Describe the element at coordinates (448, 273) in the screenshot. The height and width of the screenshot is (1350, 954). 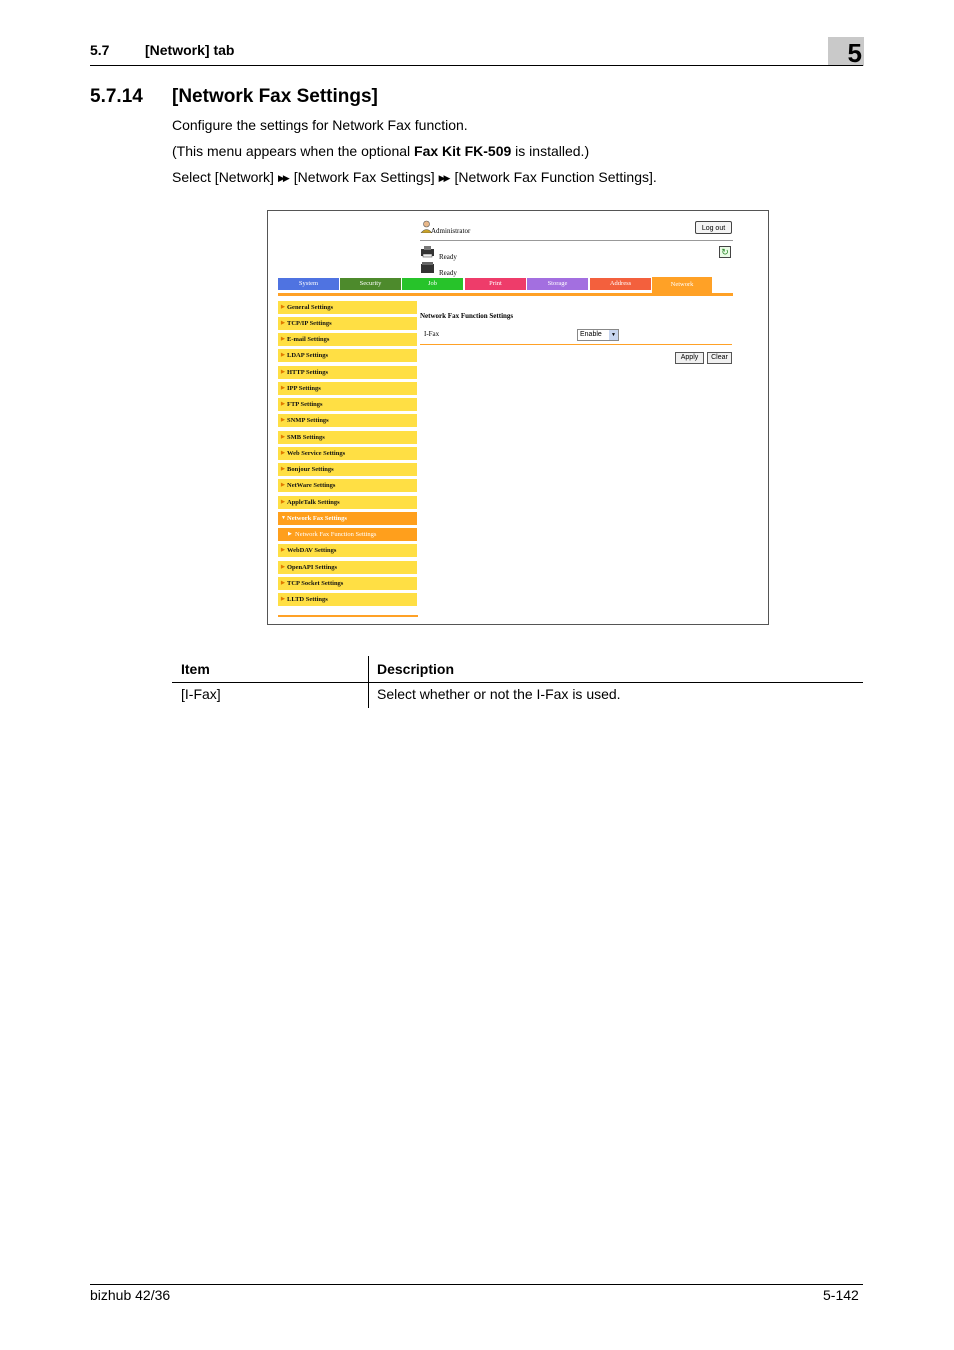
I see `scanner-status: Ready` at that location.